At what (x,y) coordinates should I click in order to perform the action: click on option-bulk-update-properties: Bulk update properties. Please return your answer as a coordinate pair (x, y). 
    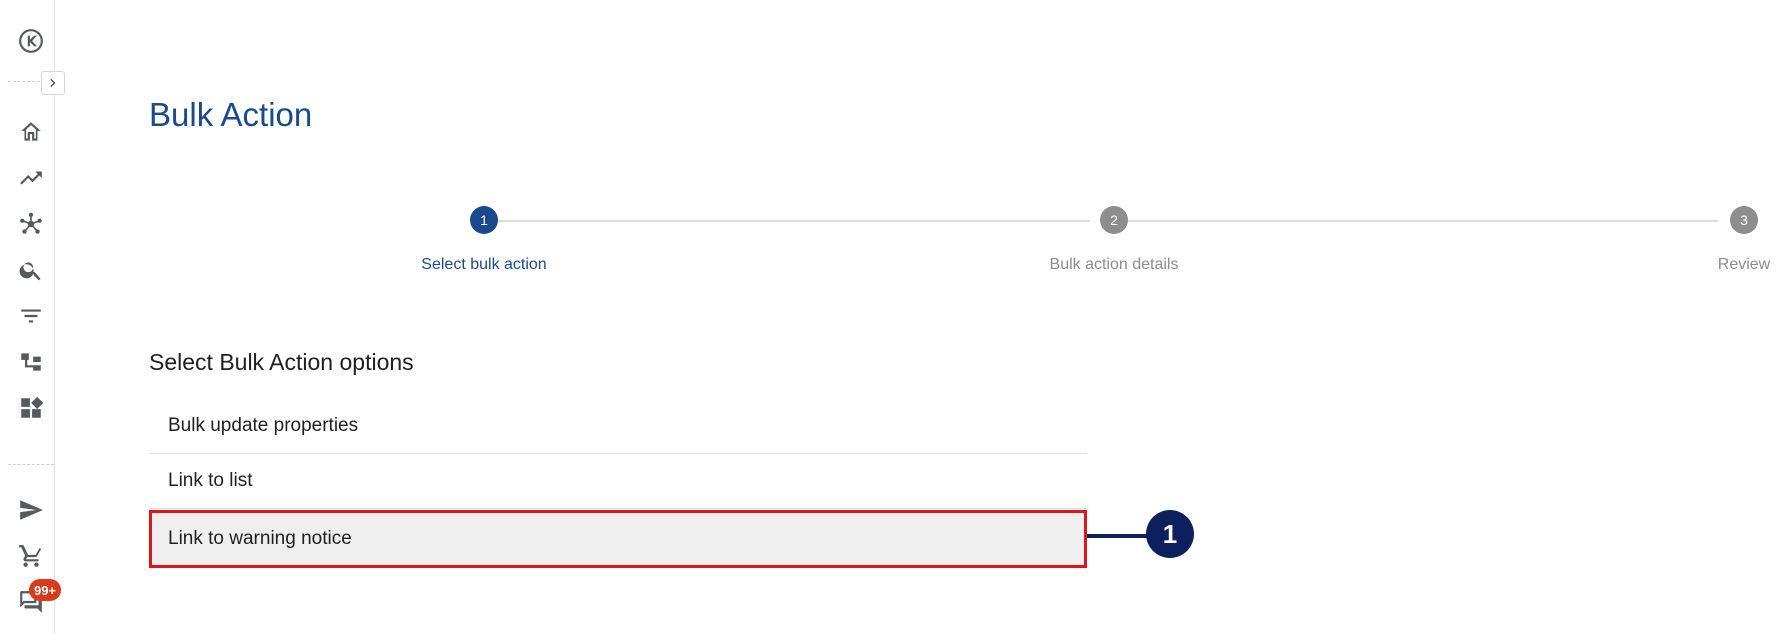
    Looking at the image, I should click on (618, 426).